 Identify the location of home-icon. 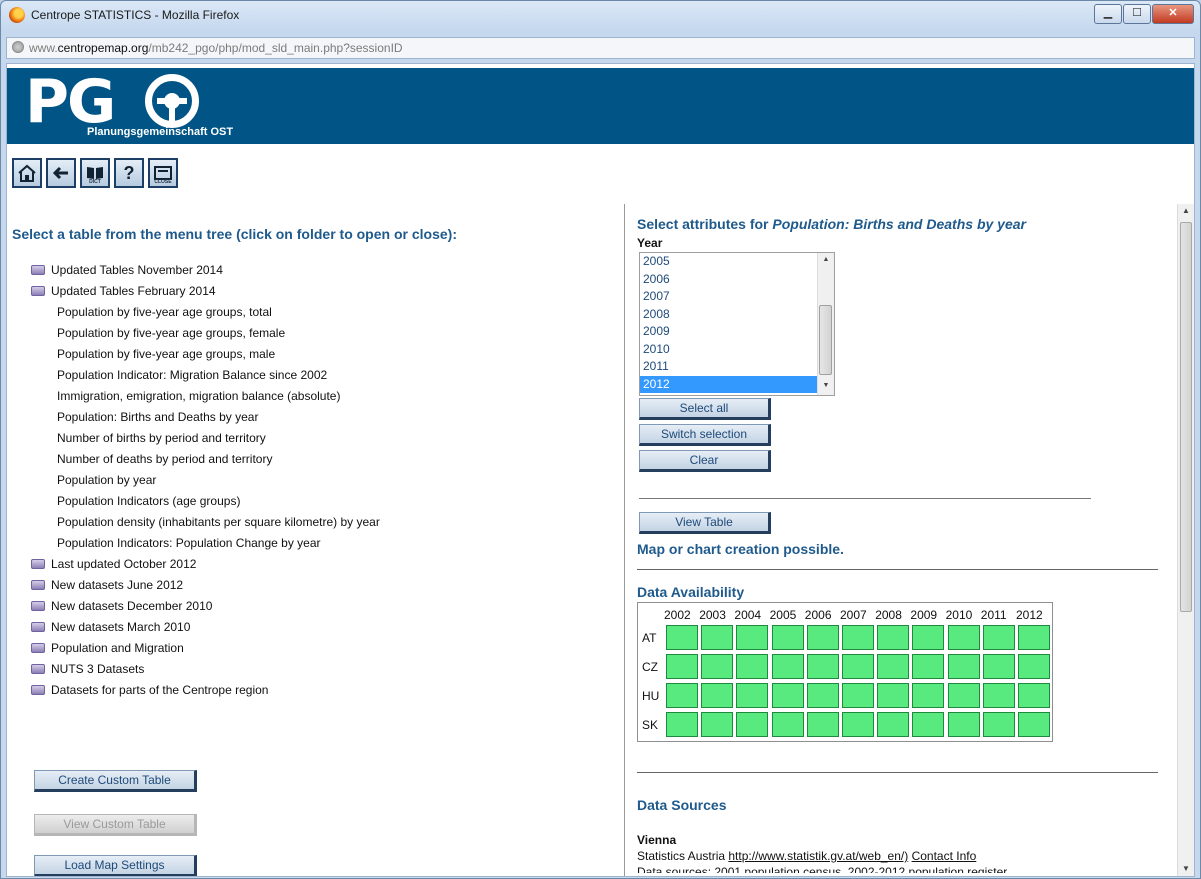
(27, 173).